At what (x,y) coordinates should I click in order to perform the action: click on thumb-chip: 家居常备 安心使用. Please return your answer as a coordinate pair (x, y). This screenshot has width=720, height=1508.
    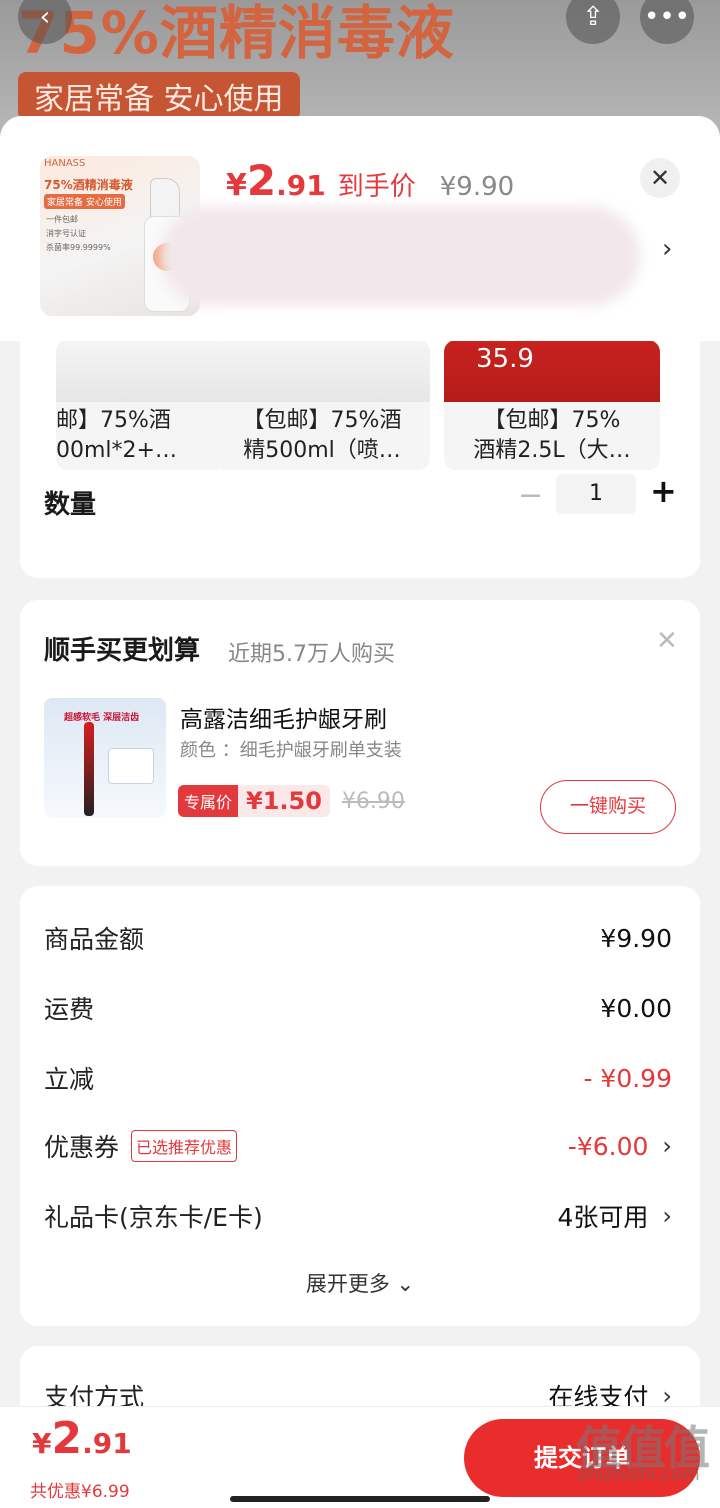
    Looking at the image, I should click on (84, 201).